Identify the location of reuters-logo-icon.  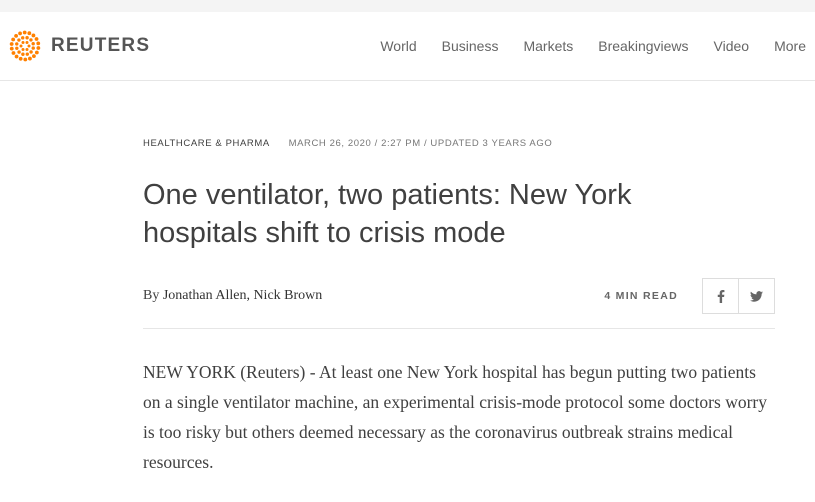
(25, 46).